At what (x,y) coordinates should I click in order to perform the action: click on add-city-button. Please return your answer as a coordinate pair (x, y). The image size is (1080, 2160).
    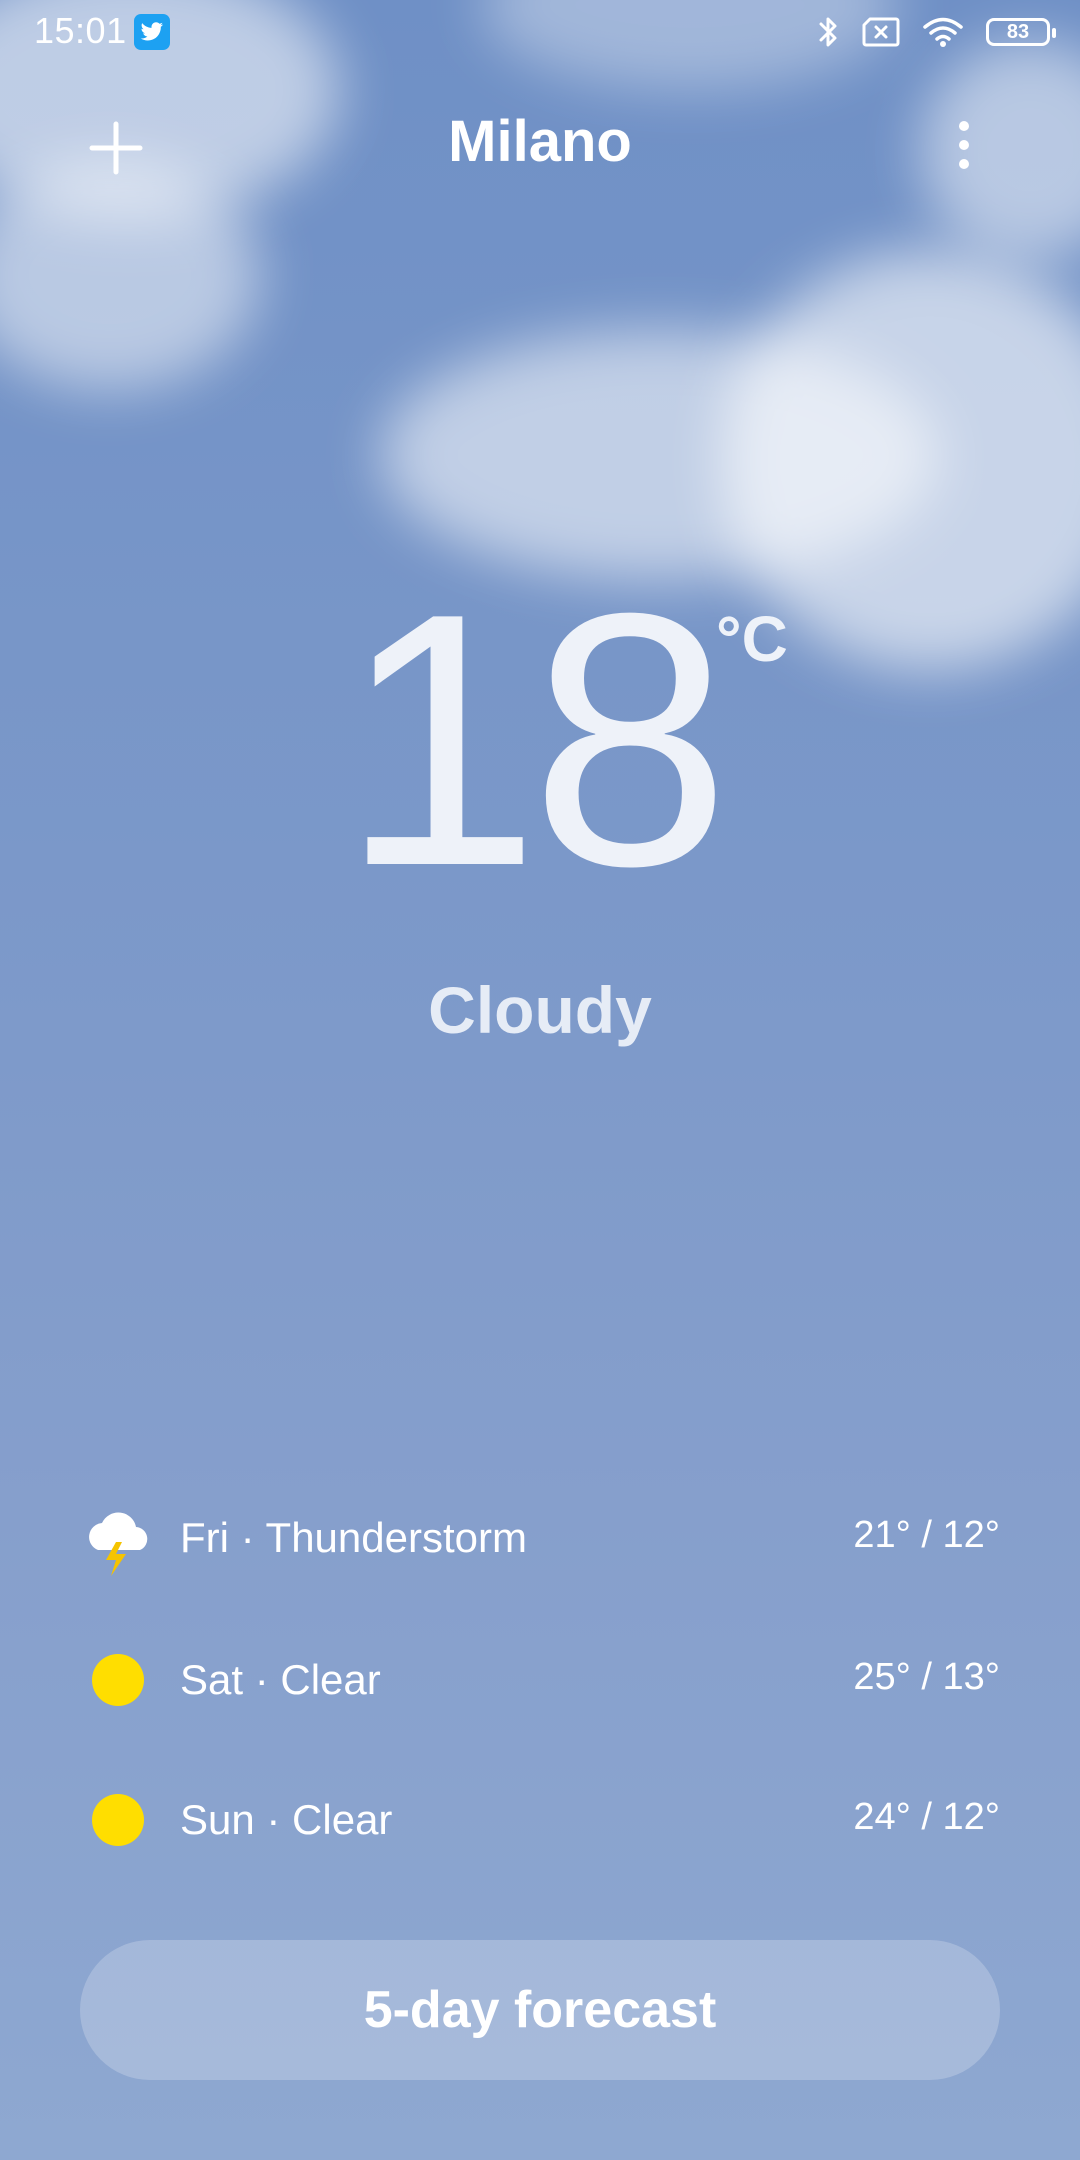
    Looking at the image, I should click on (116, 148).